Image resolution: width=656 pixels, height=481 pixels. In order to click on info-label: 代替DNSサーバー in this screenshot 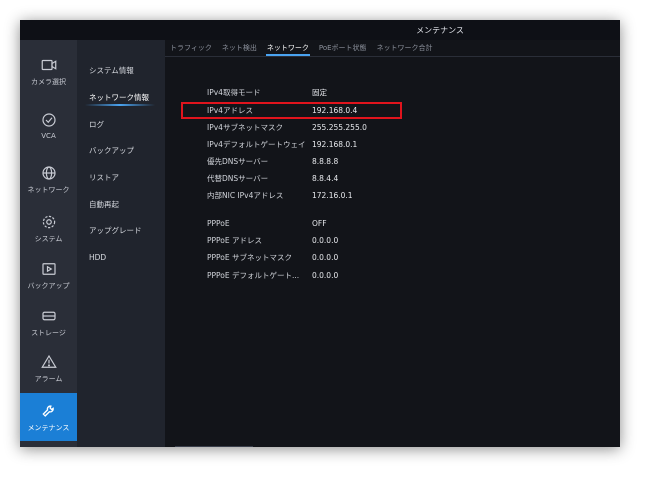, I will do `click(238, 178)`.